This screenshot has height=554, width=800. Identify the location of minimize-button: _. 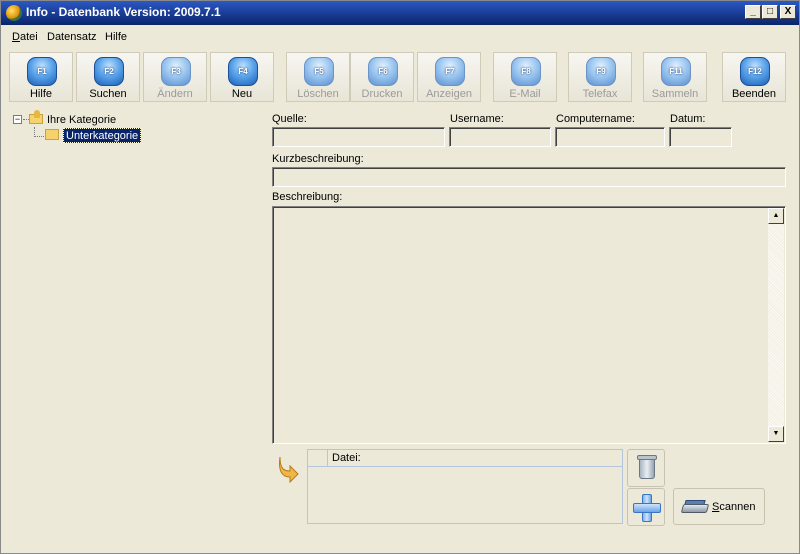
(753, 12).